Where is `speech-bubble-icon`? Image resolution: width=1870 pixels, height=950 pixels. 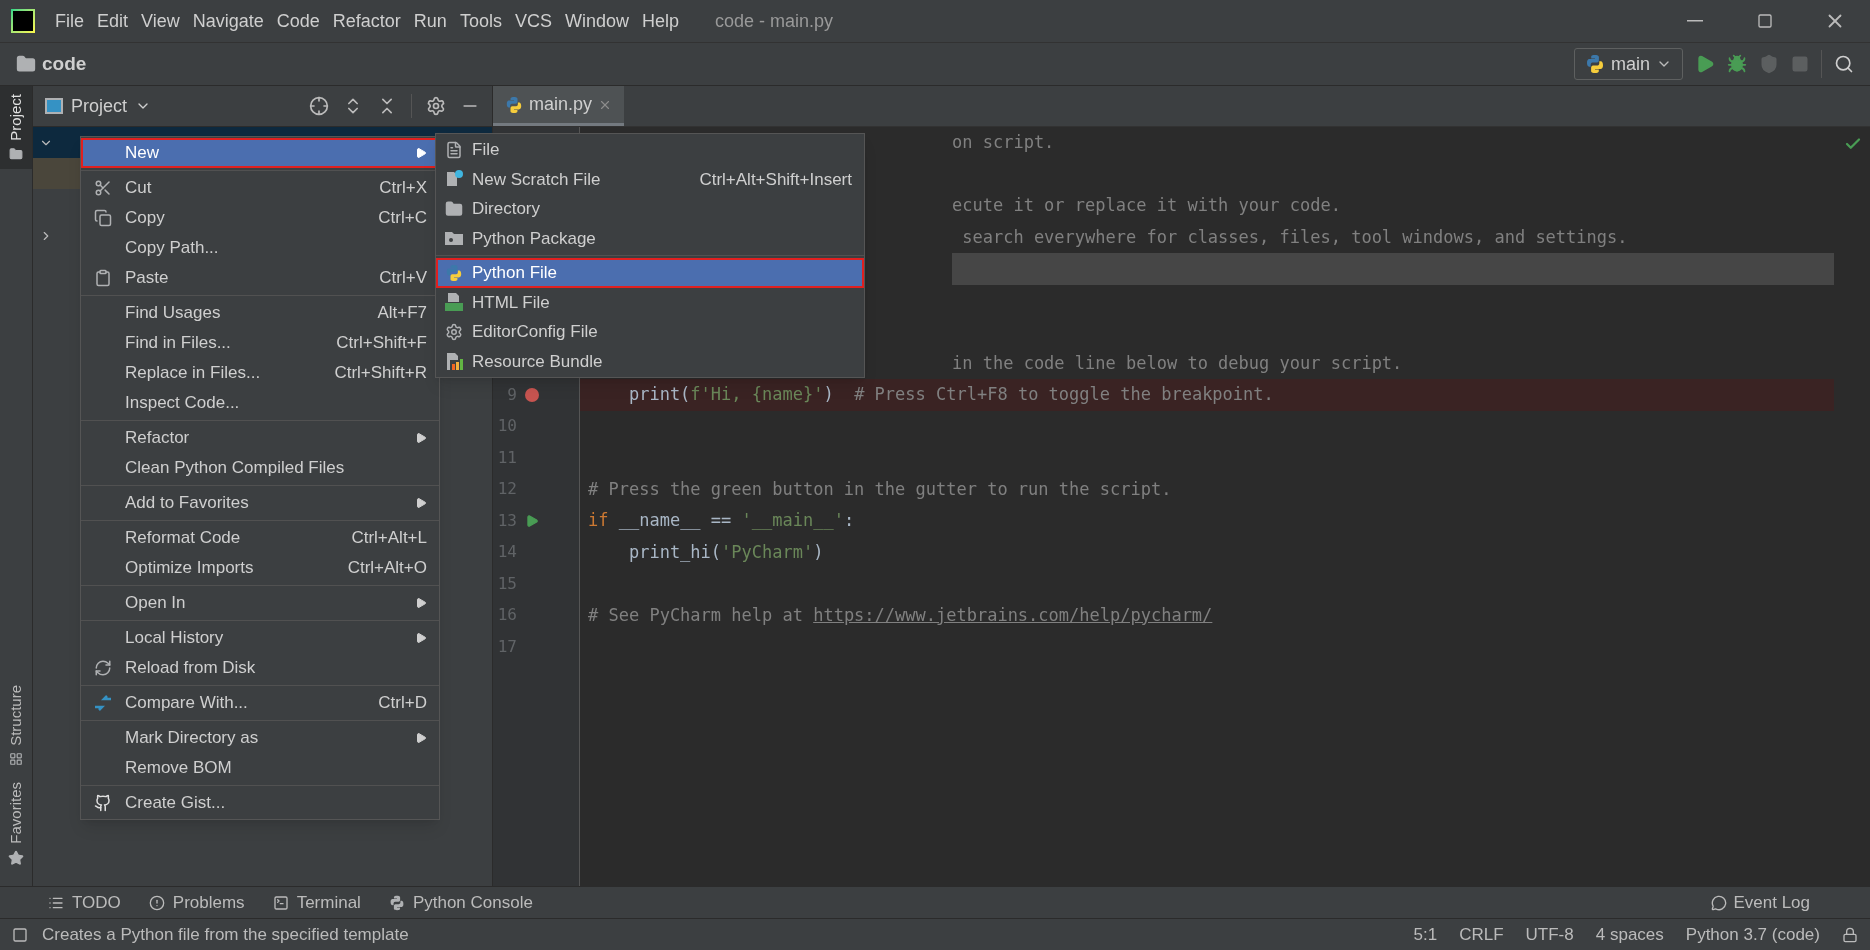 speech-bubble-icon is located at coordinates (1719, 902).